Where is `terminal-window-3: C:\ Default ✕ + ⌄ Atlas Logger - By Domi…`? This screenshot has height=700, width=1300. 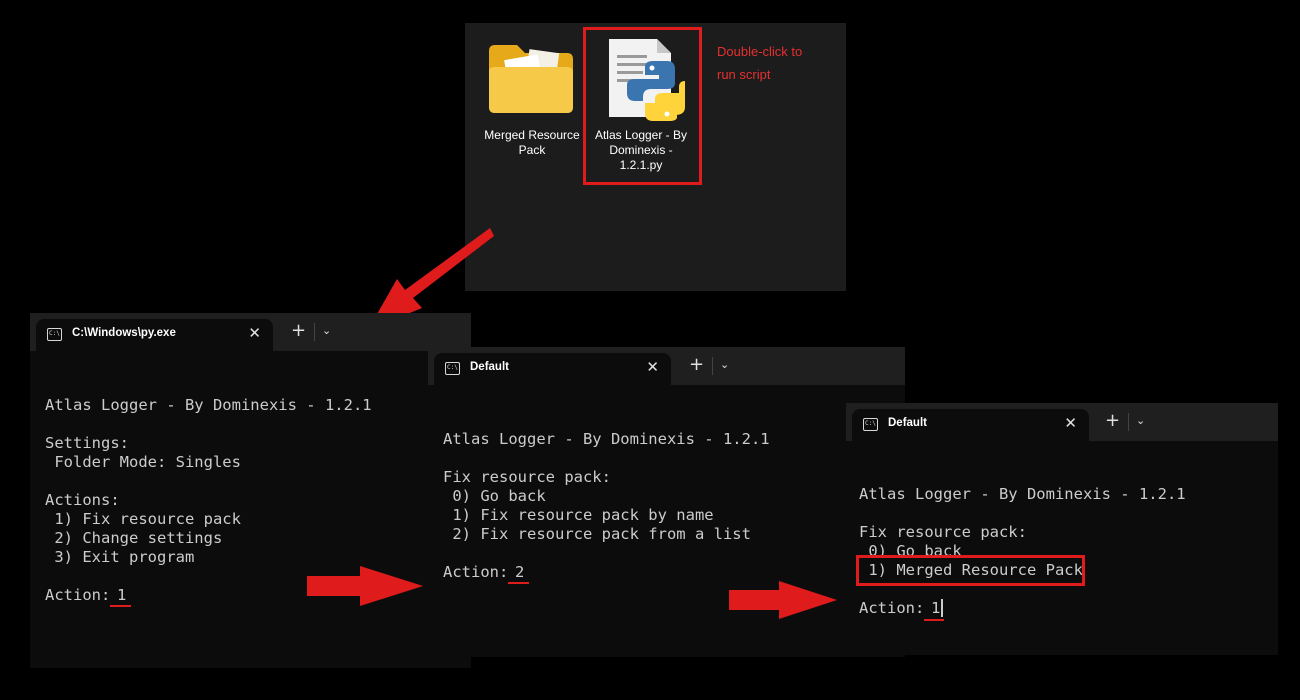 terminal-window-3: C:\ Default ✕ + ⌄ Atlas Logger - By Domi… is located at coordinates (1062, 529).